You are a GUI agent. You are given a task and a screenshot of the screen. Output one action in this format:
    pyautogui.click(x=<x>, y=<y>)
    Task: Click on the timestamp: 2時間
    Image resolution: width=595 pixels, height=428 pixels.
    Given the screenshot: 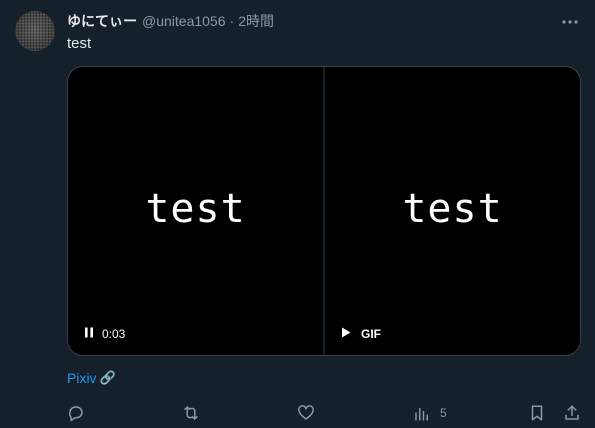 What is the action you would take?
    pyautogui.click(x=256, y=21)
    